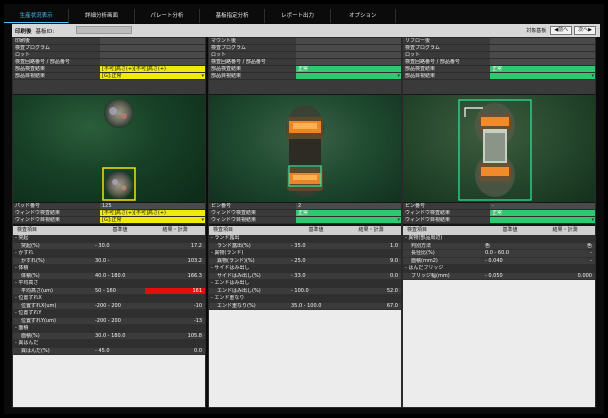 The width and height of the screenshot is (608, 418). I want to click on table-row: 長径比(%) 0.0 - 60.0 -, so click(499, 254).